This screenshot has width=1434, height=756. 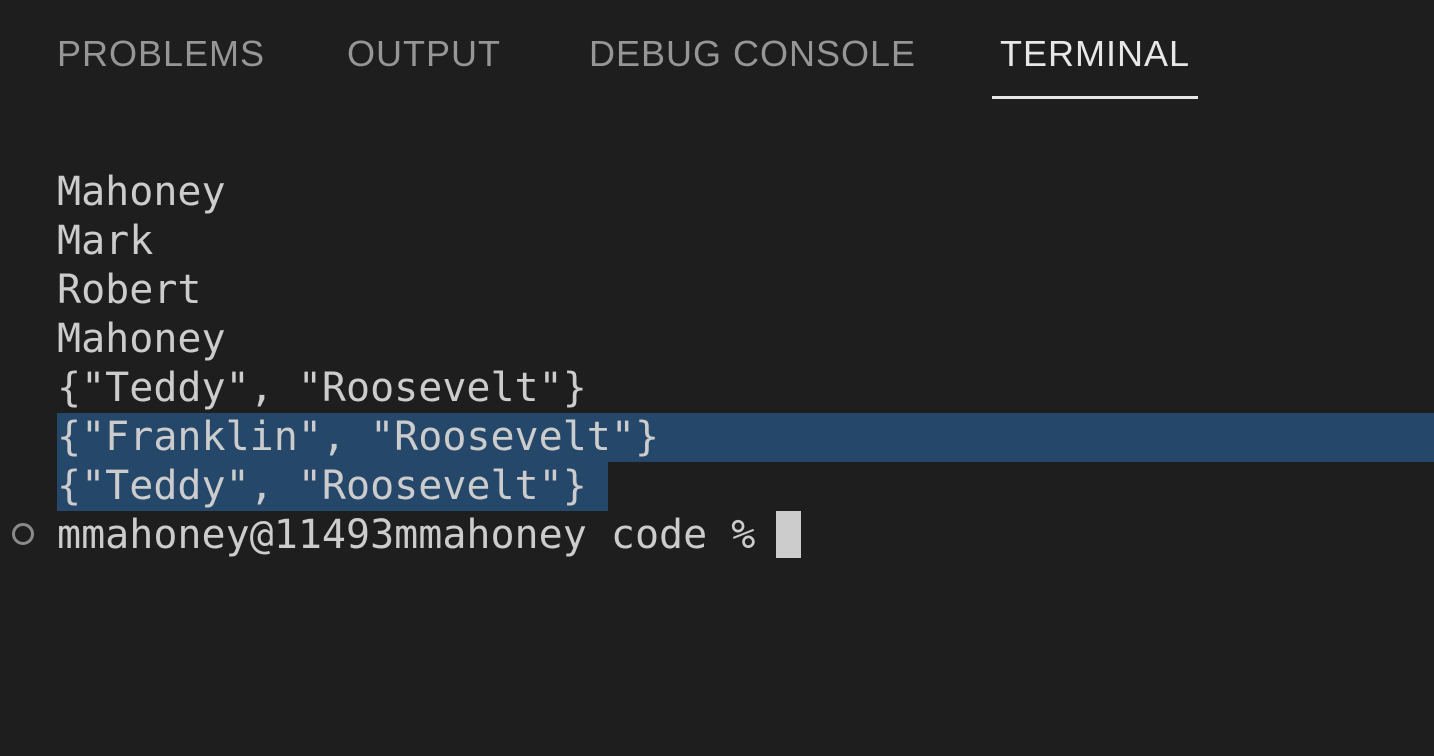 What do you see at coordinates (161, 54) in the screenshot?
I see `tab-problems: PROBLEMS` at bounding box center [161, 54].